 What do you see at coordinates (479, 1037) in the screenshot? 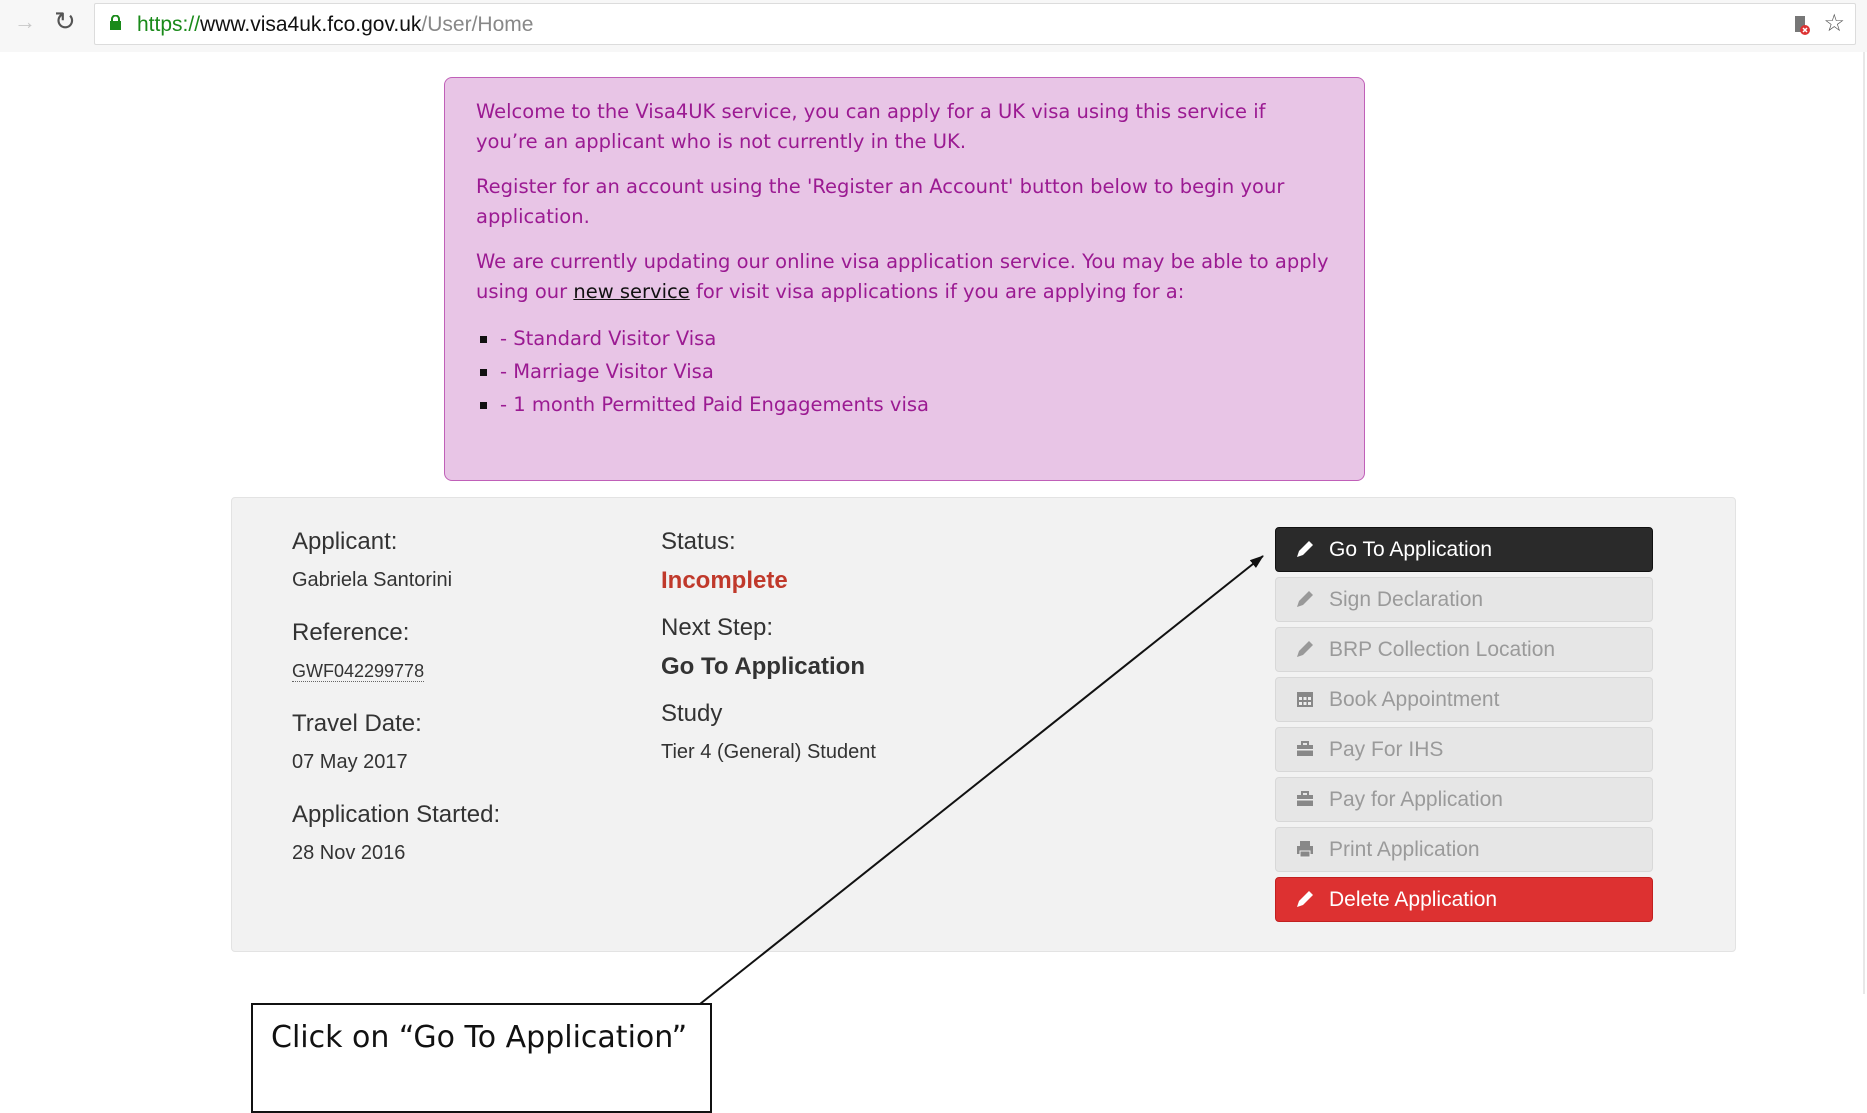
I see `callout-text: Click on “Go To Application”` at bounding box center [479, 1037].